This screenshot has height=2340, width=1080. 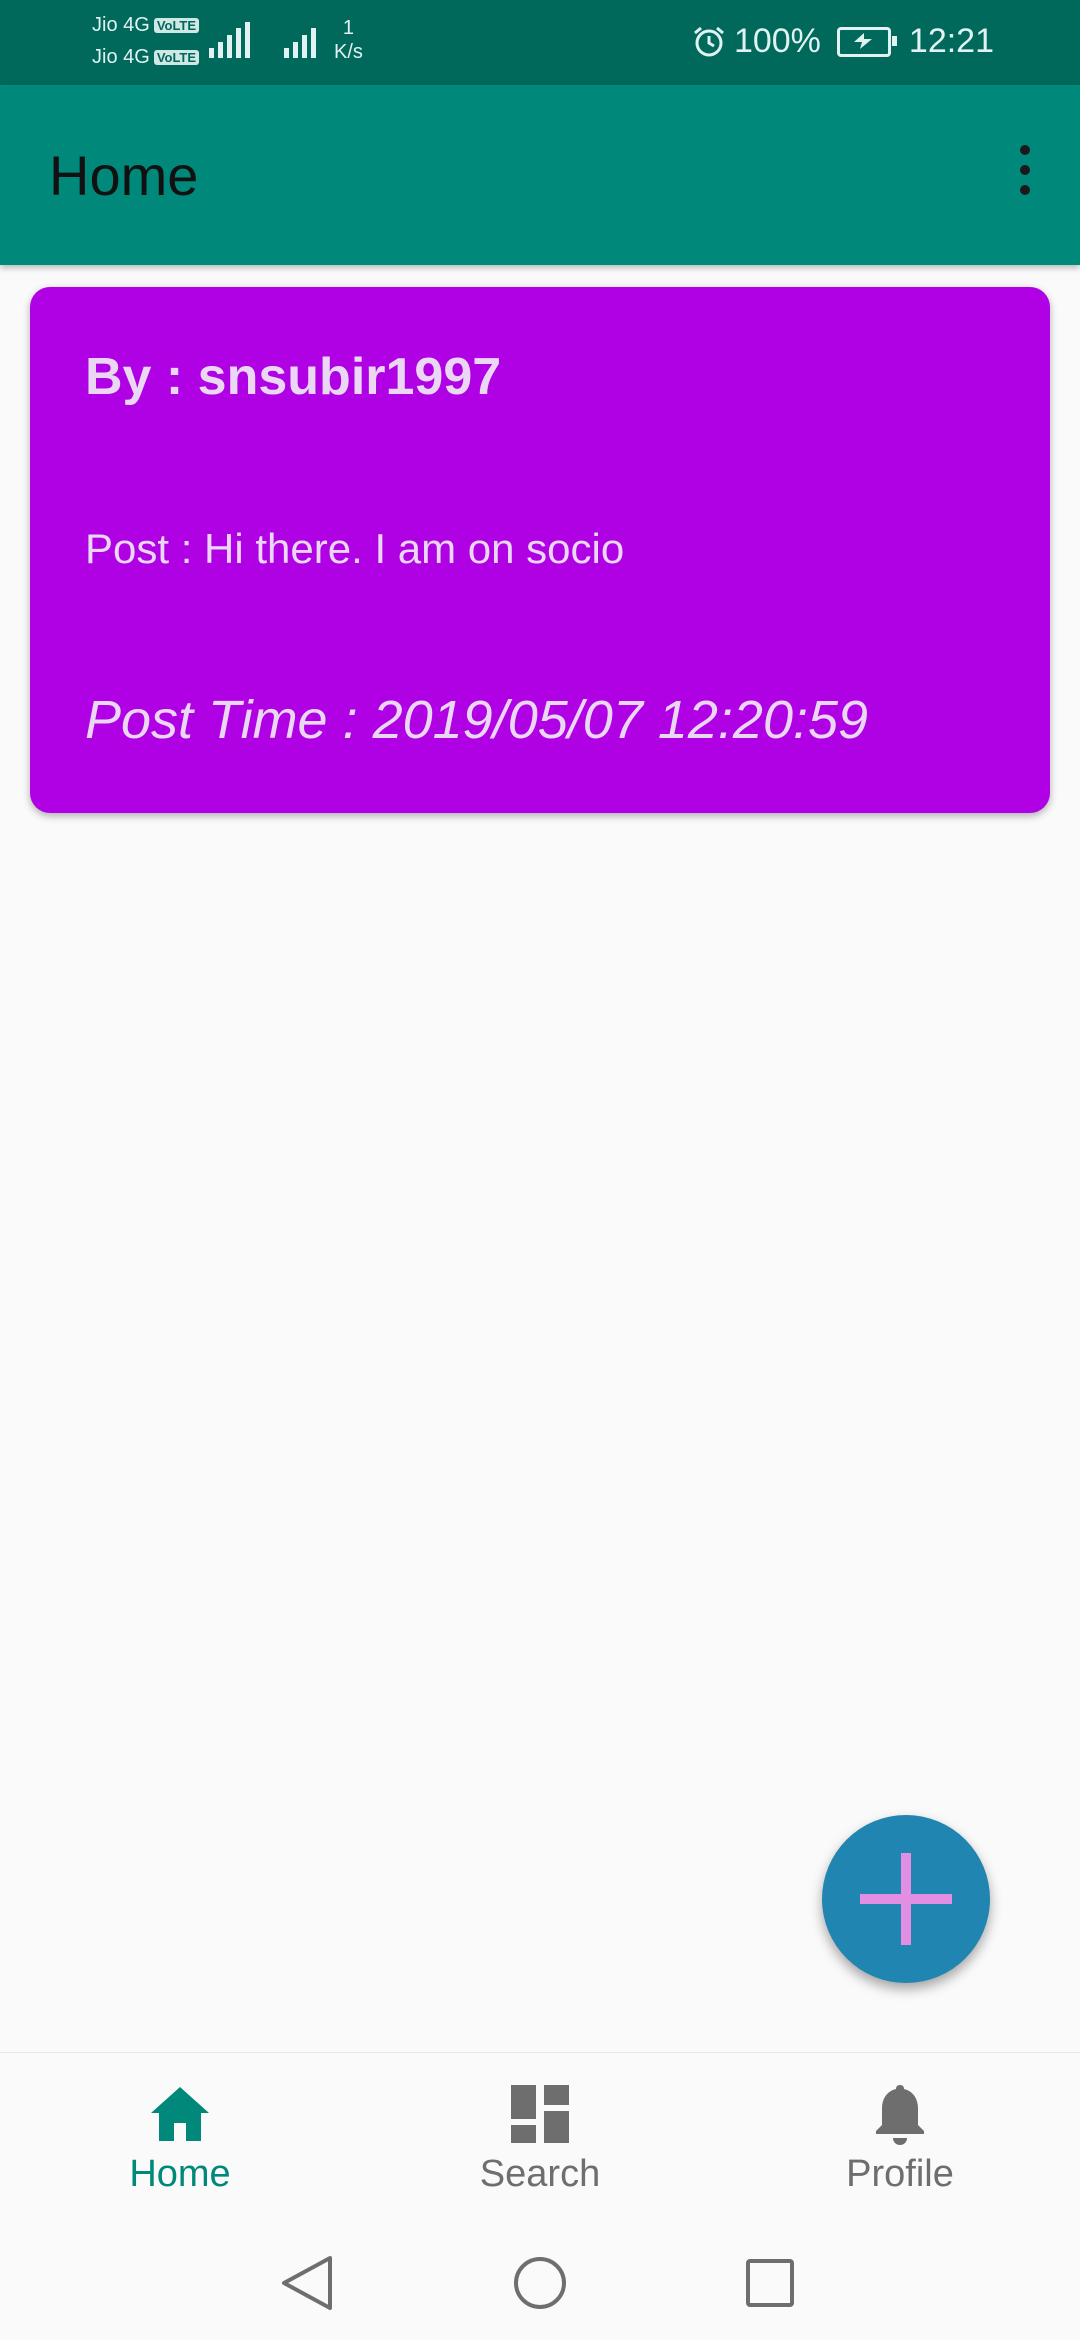 I want to click on nav-label-profile: Profile, so click(x=900, y=2174).